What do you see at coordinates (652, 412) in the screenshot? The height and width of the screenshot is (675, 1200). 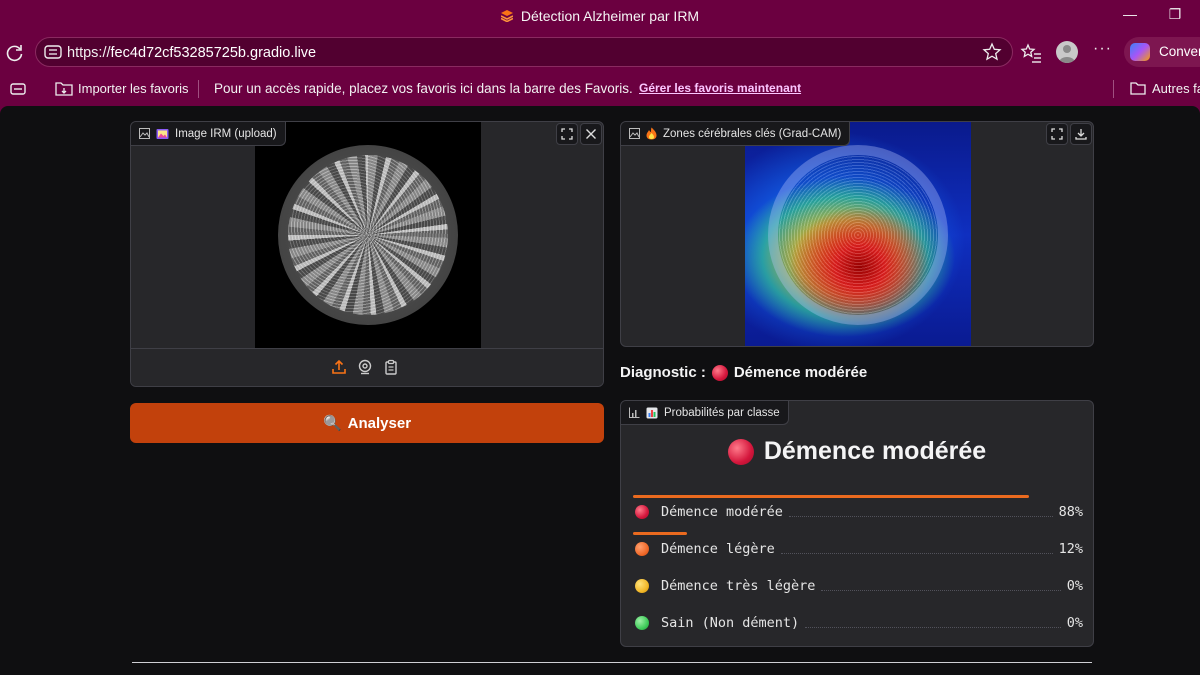 I see `bar-chart-icon` at bounding box center [652, 412].